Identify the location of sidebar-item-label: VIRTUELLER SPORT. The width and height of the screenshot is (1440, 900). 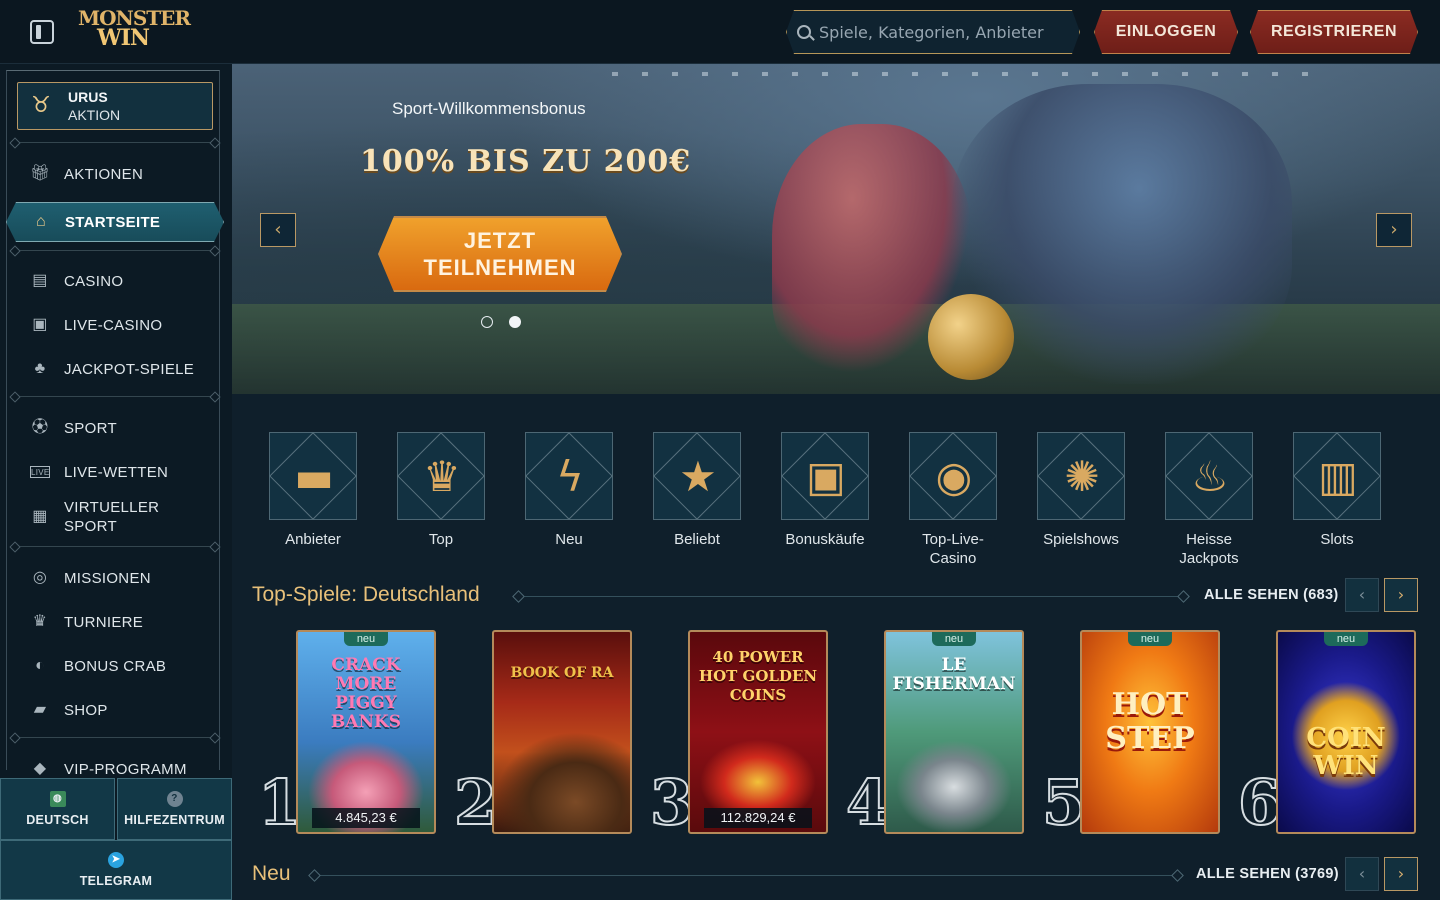
(112, 517).